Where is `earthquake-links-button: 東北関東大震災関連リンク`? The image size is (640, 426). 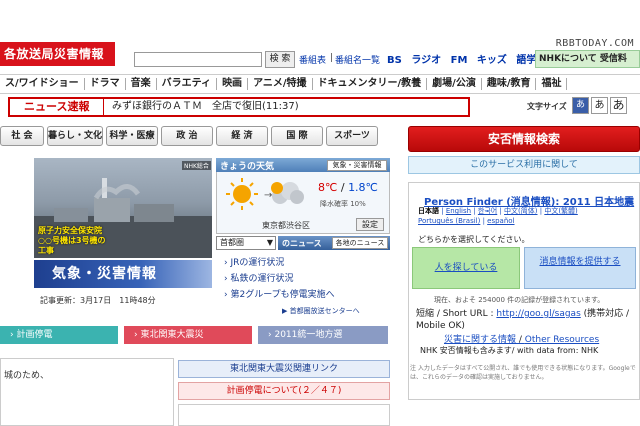 earthquake-links-button: 東北関東大震災関連リンク is located at coordinates (284, 369).